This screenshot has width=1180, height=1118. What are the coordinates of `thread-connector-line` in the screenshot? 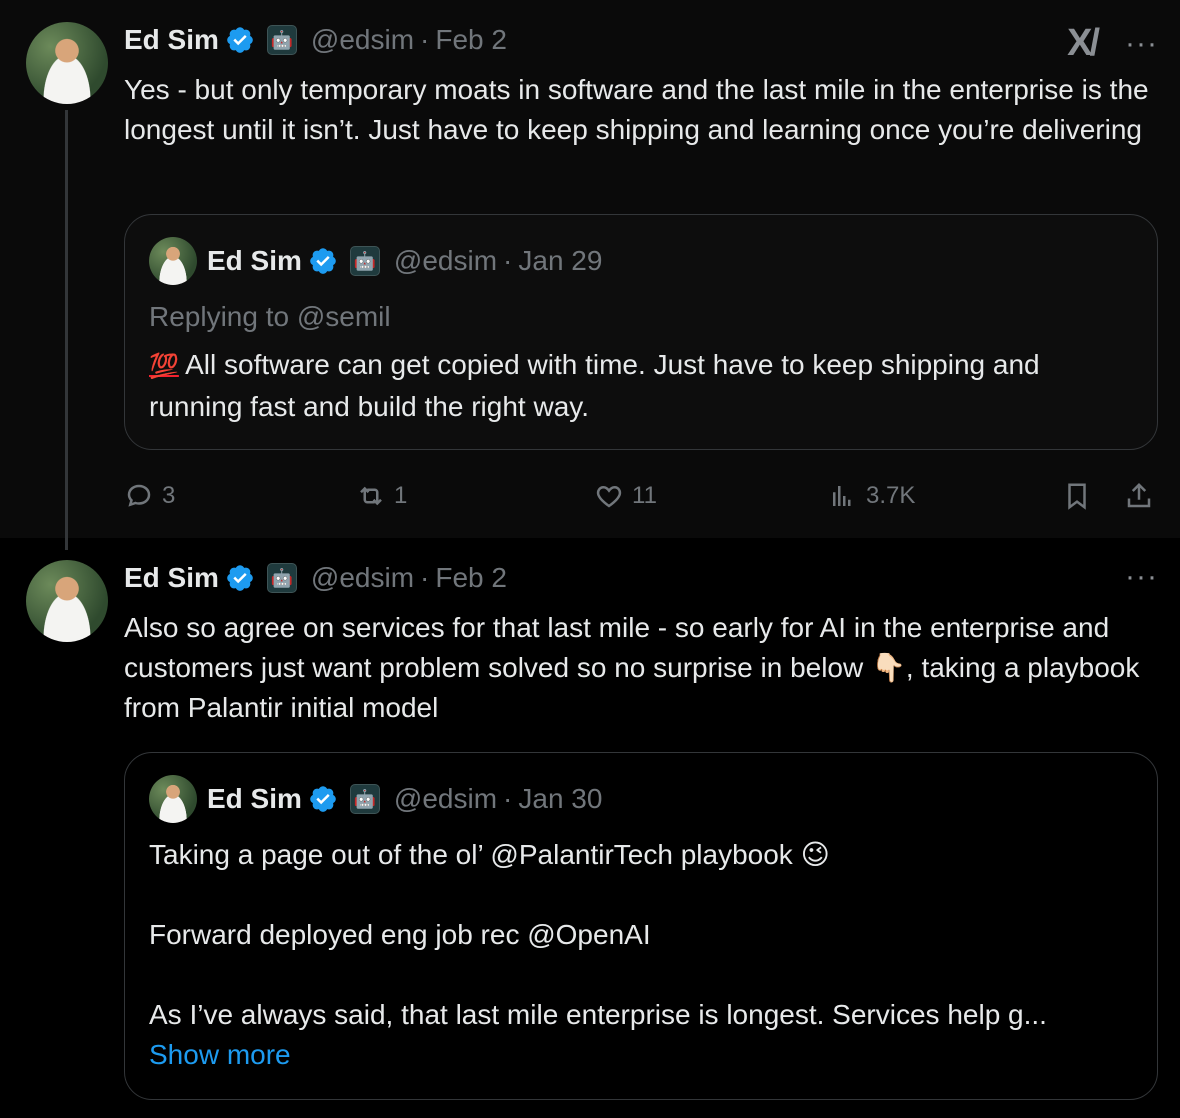 It's located at (66, 330).